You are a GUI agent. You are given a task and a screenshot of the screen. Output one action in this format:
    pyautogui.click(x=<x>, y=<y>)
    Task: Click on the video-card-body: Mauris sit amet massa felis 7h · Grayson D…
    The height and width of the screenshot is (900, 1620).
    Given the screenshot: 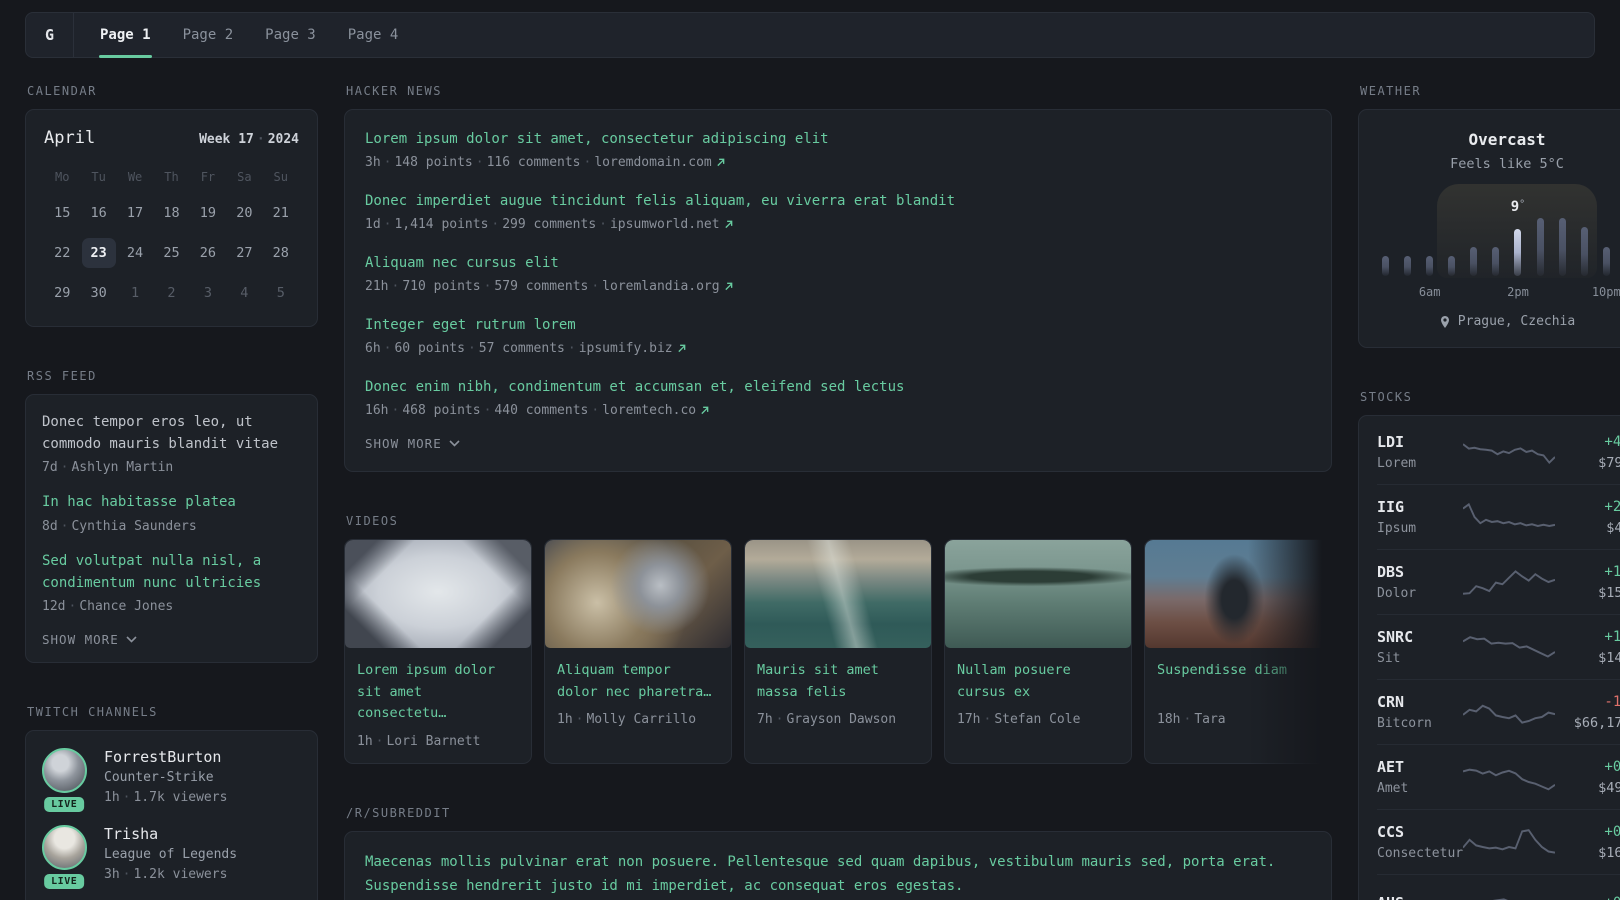 What is the action you would take?
    pyautogui.click(x=838, y=694)
    